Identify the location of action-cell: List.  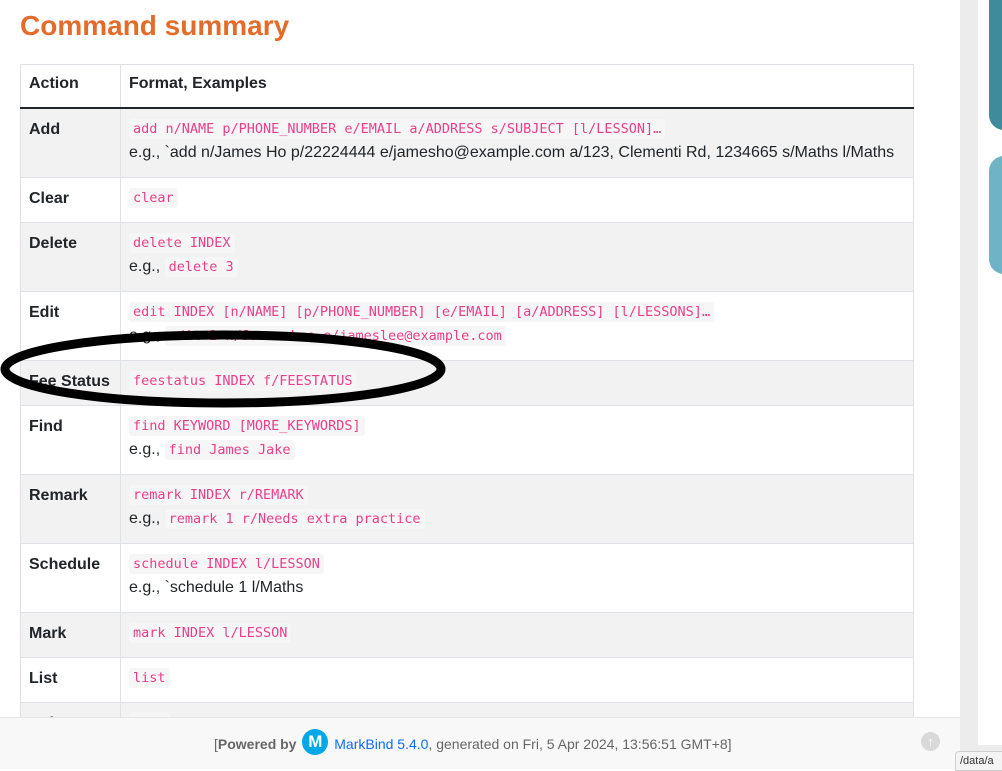
(70, 680).